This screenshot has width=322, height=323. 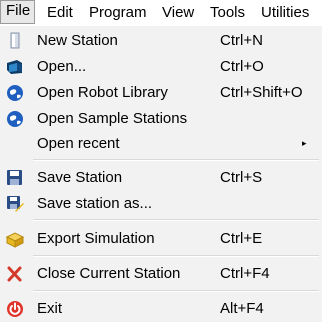 I want to click on floppy-disk-pencil-icon, so click(x=15, y=204).